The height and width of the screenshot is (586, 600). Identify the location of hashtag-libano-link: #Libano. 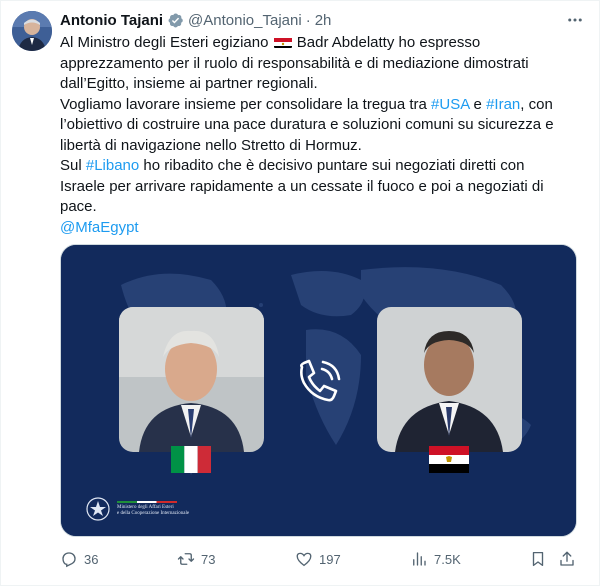
(112, 165).